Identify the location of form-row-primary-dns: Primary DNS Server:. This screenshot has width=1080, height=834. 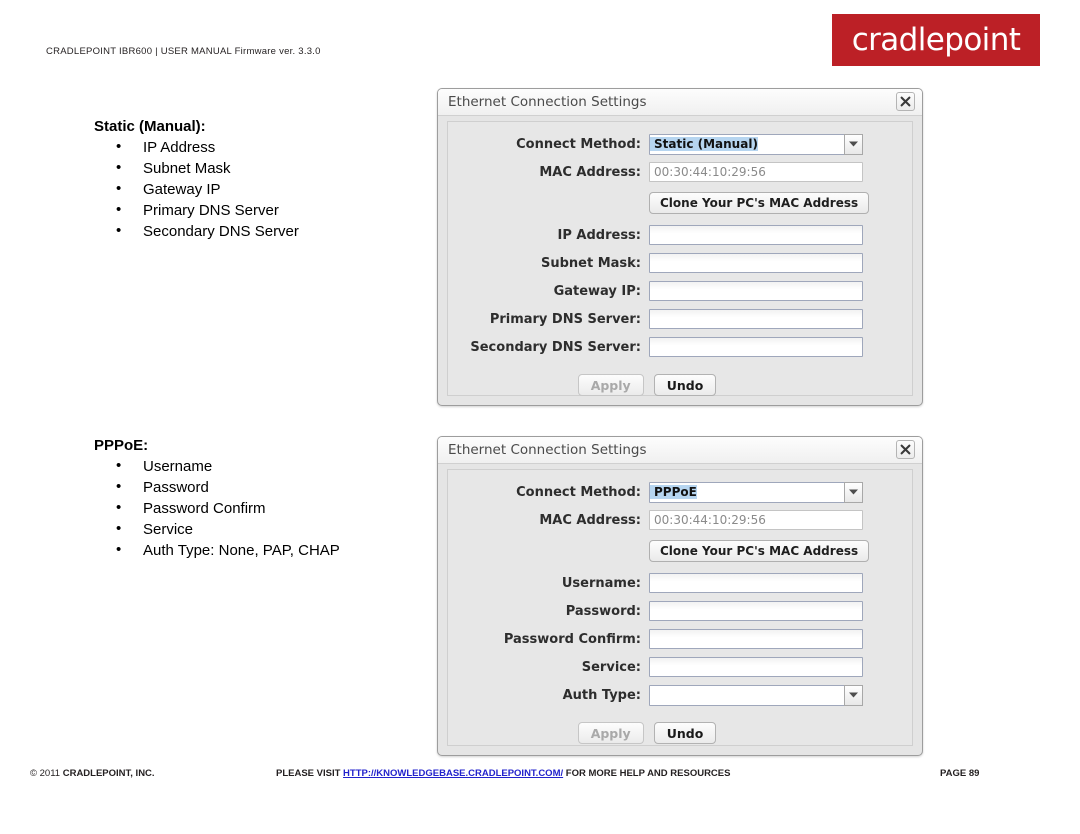
(680, 319).